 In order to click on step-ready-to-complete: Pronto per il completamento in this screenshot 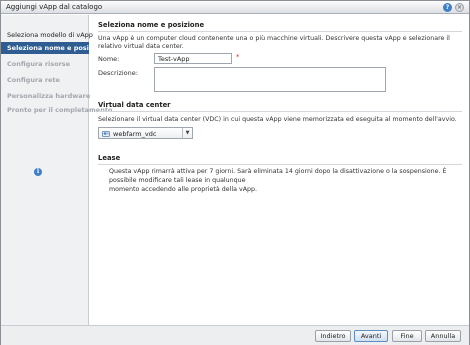, I will do `click(60, 110)`.